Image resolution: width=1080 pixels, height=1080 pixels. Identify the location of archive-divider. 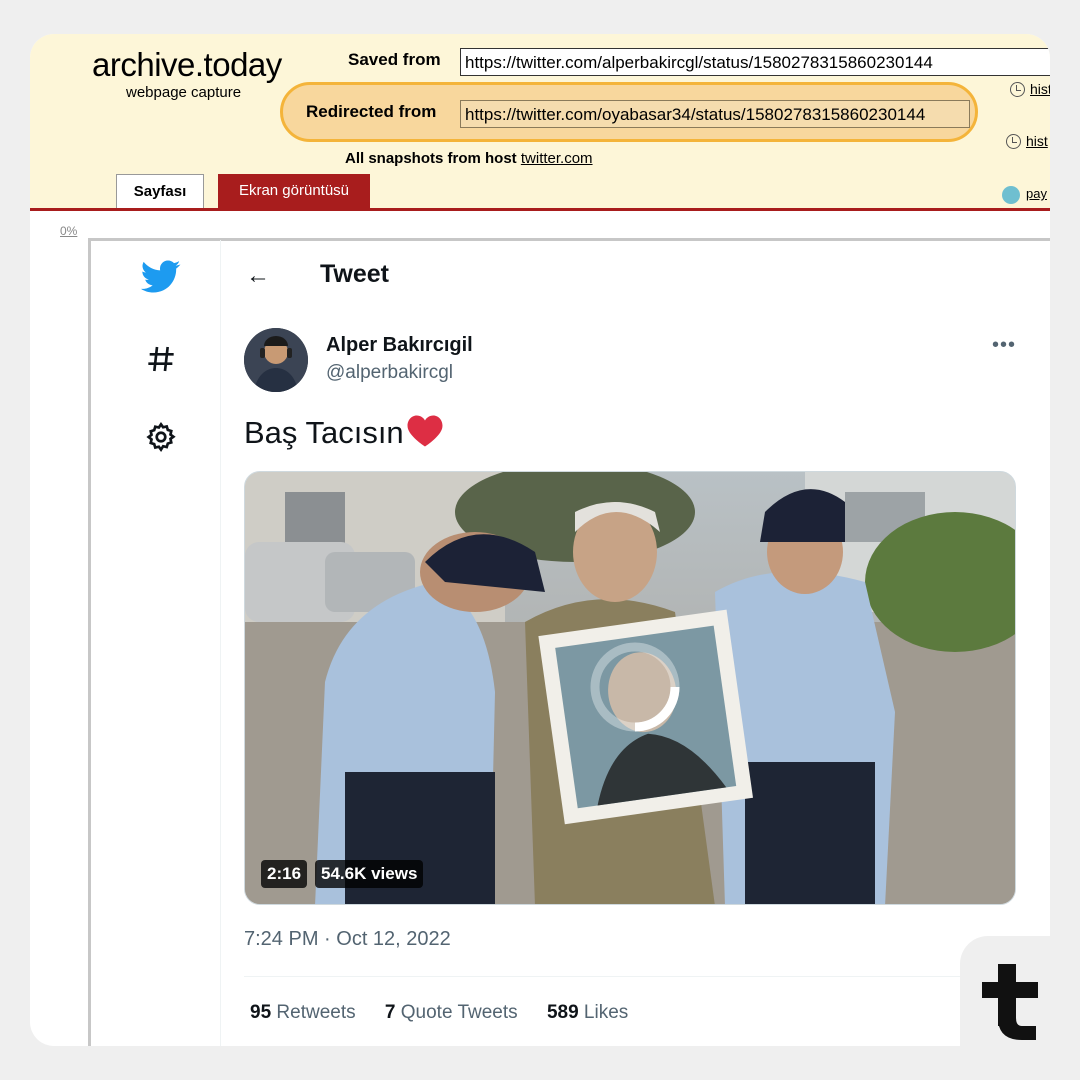
(540, 209).